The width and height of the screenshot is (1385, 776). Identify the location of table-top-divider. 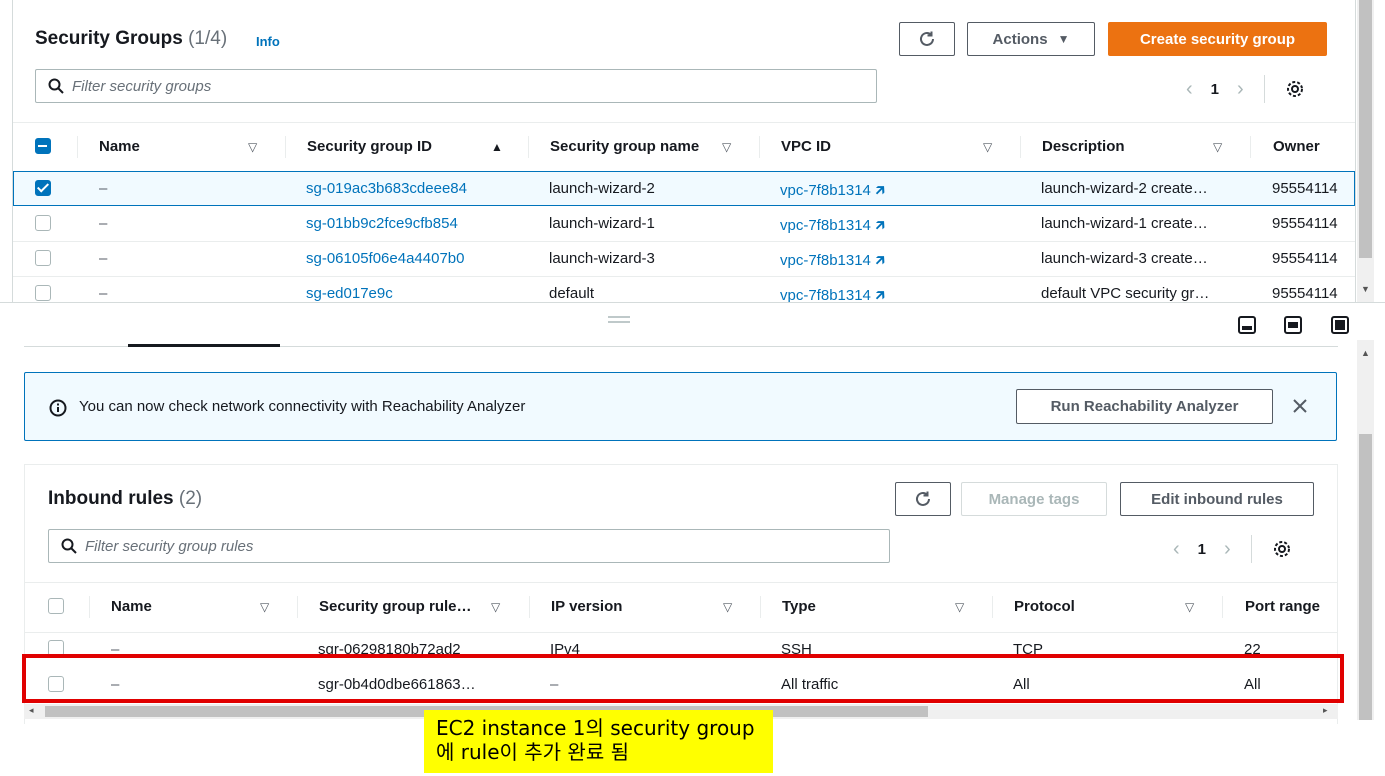
(684, 122).